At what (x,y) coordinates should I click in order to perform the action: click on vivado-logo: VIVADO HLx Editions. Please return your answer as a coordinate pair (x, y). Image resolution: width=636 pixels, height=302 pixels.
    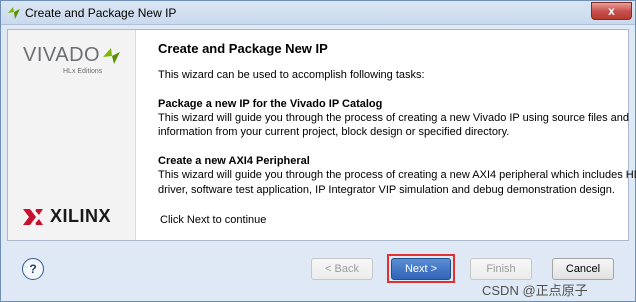
    Looking at the image, I should click on (71, 59).